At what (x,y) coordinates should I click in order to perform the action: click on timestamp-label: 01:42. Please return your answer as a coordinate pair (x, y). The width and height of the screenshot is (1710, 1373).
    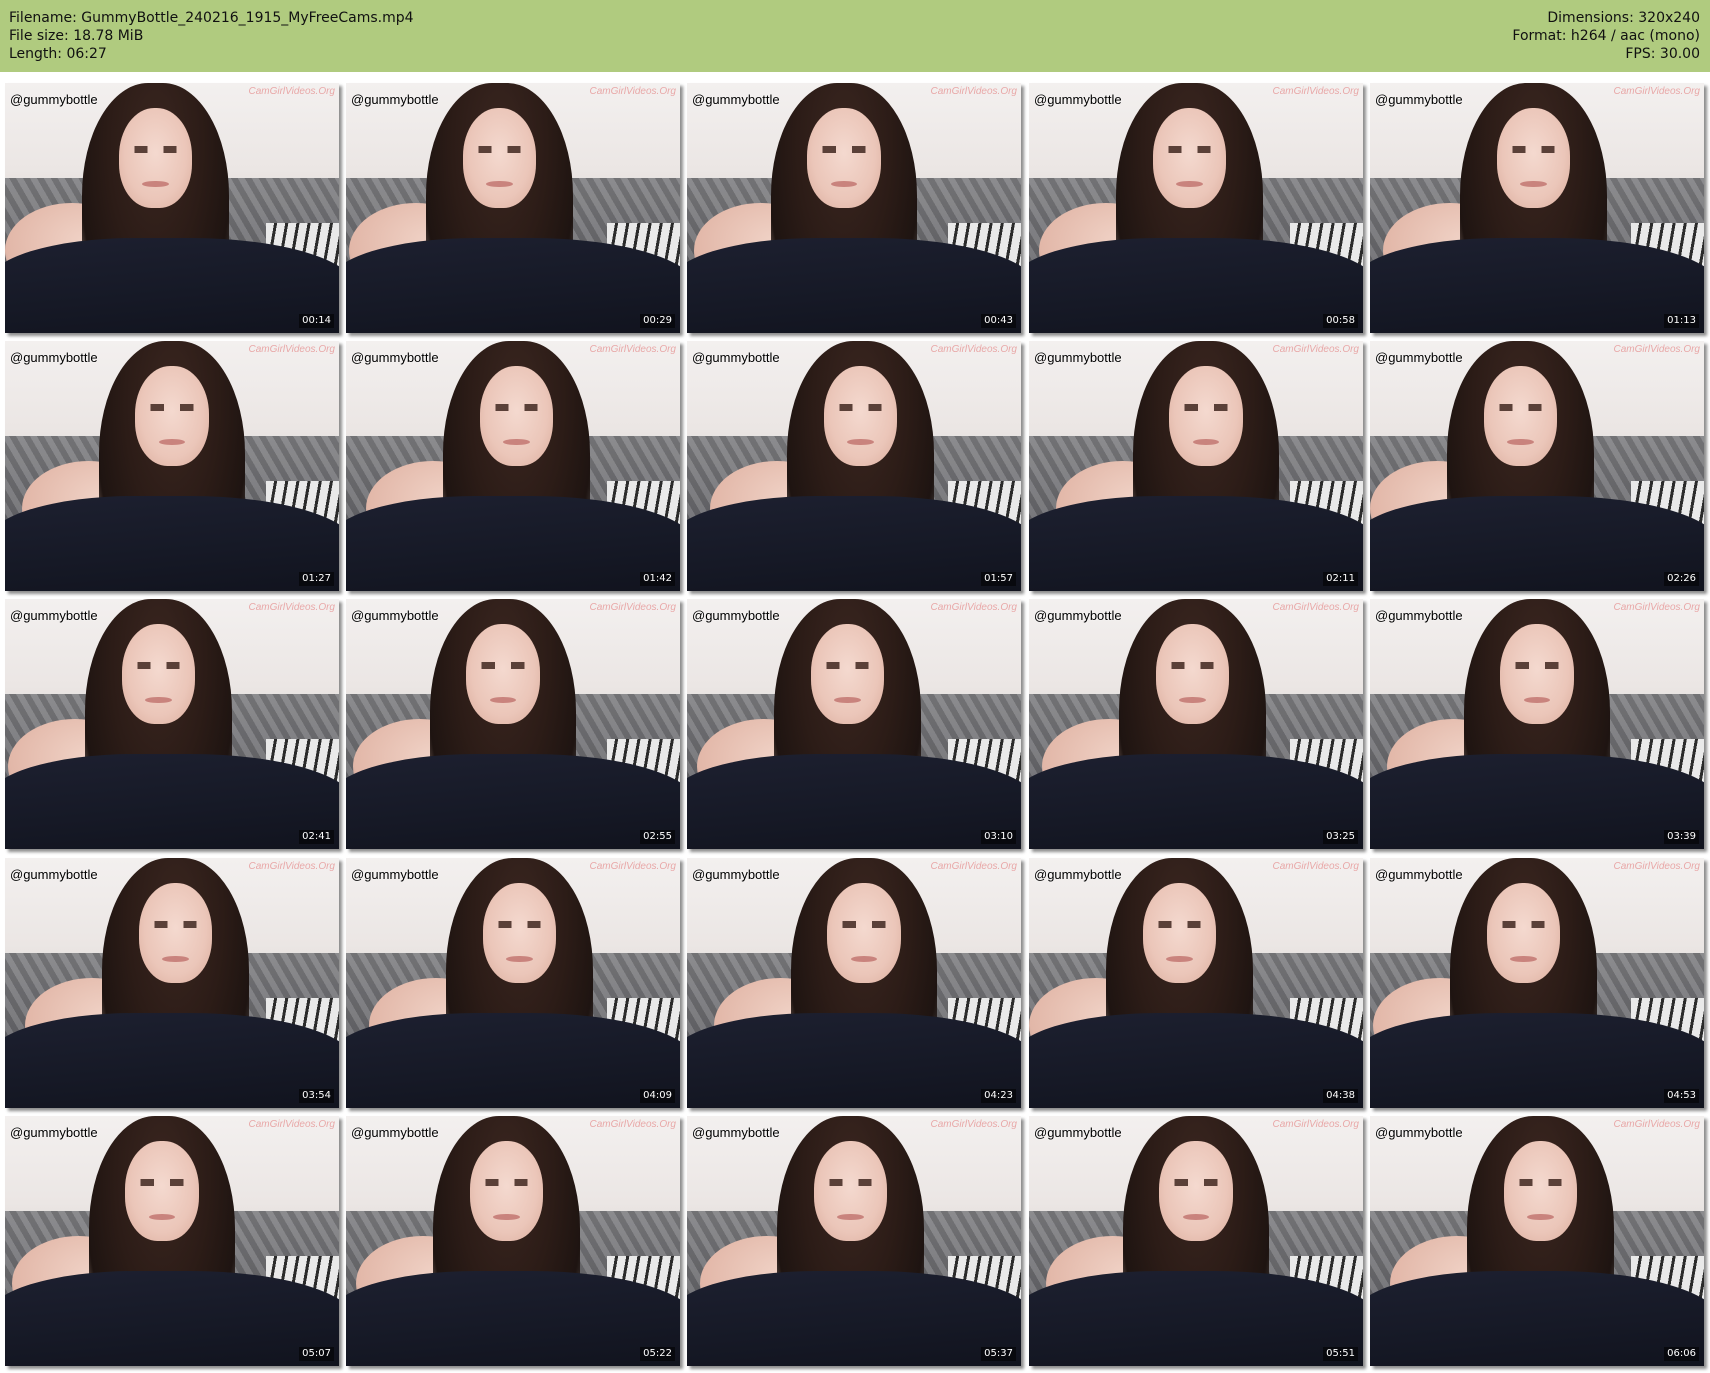
    Looking at the image, I should click on (657, 579).